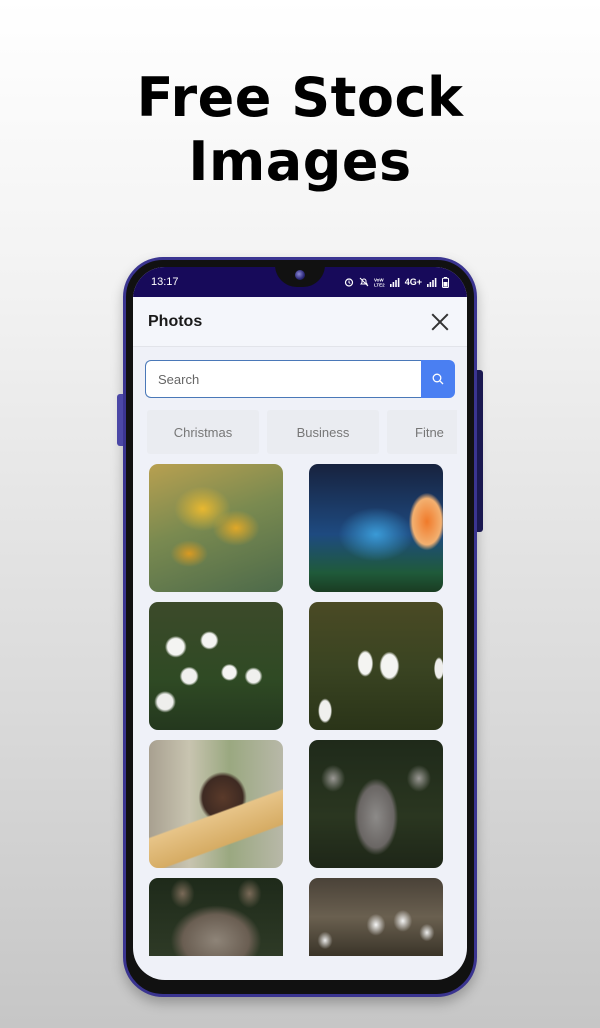 Image resolution: width=600 pixels, height=1028 pixels. Describe the element at coordinates (376, 666) in the screenshot. I see `photo-tile-snowdrops-closeup` at that location.